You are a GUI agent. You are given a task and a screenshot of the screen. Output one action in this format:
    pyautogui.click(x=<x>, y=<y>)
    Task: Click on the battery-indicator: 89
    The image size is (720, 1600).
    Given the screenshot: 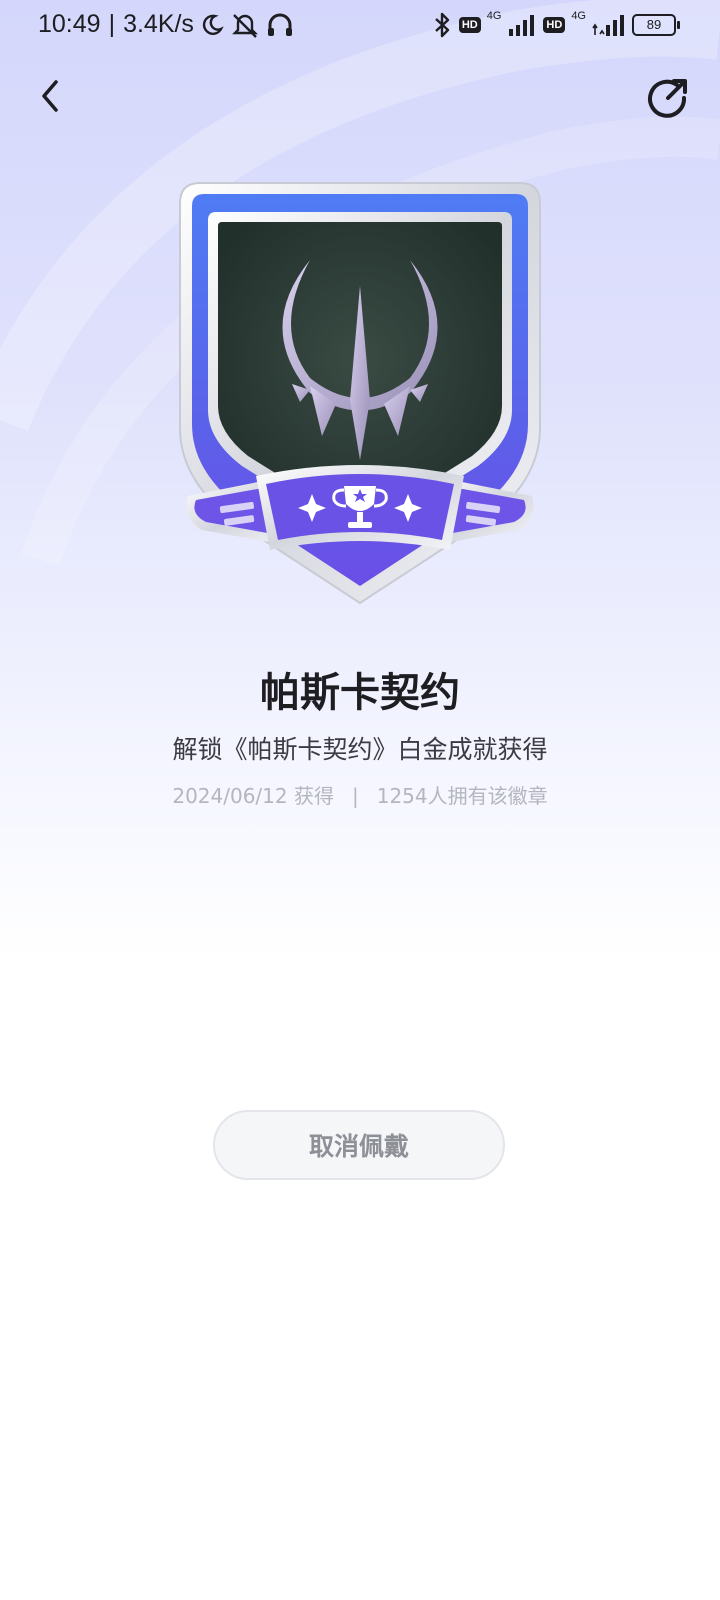 What is the action you would take?
    pyautogui.click(x=656, y=25)
    